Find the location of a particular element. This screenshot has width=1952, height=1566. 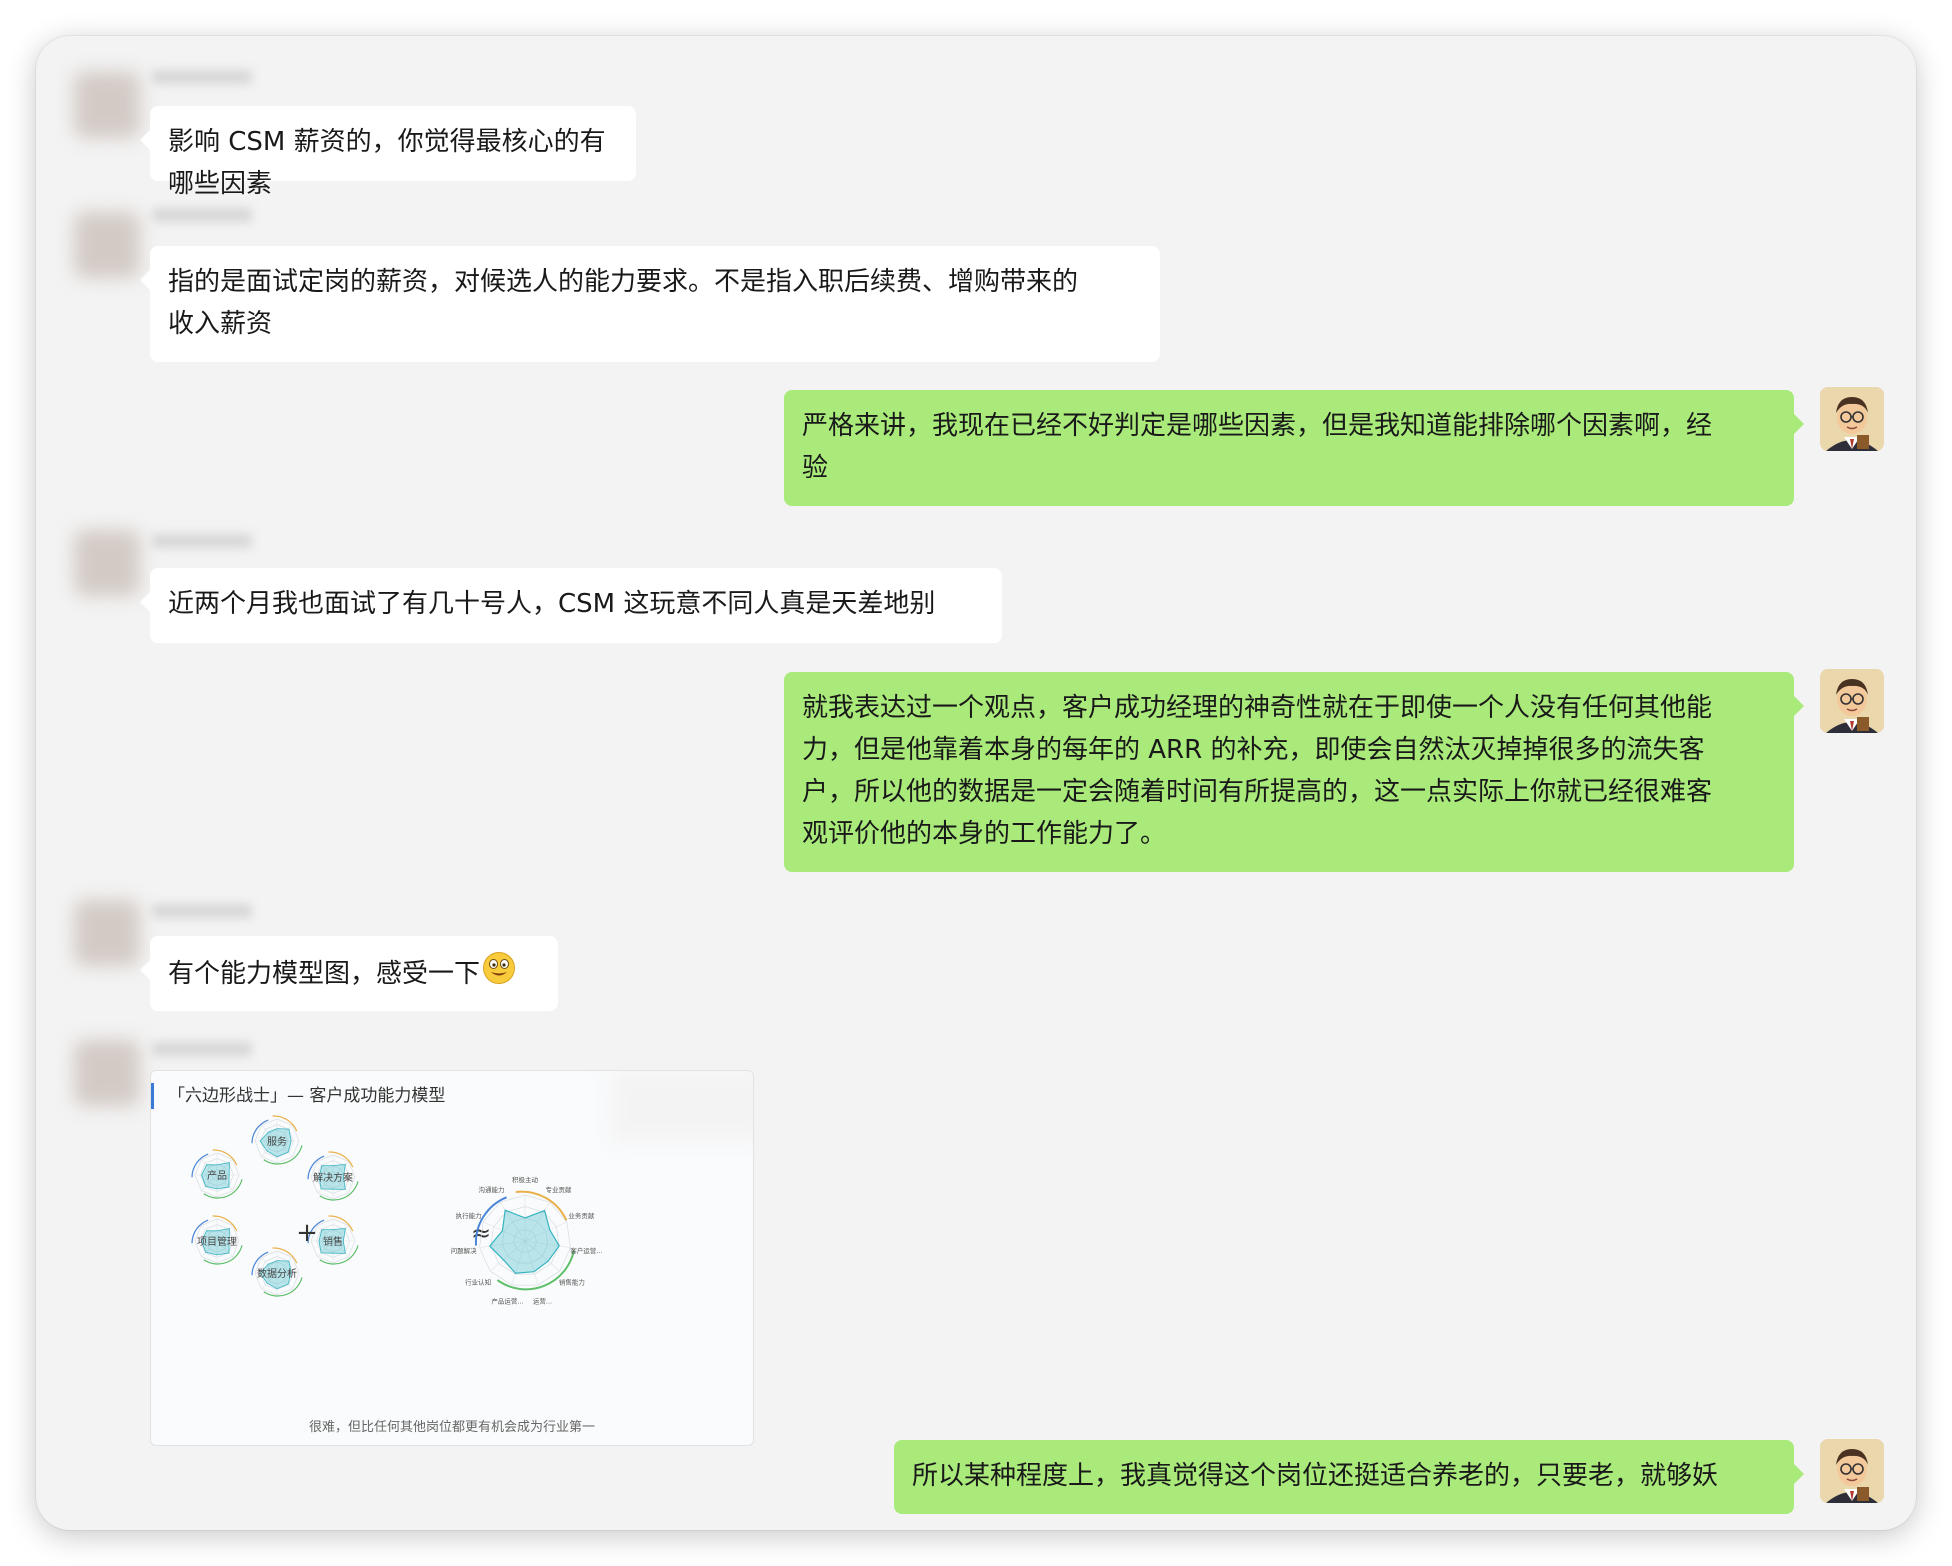

message-line: 验 is located at coordinates (815, 468).